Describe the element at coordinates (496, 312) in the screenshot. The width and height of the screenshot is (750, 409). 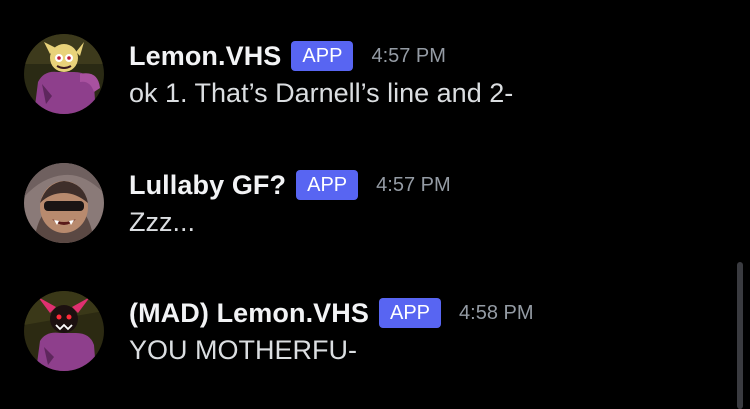
I see `timestamp: 4:58 PM` at that location.